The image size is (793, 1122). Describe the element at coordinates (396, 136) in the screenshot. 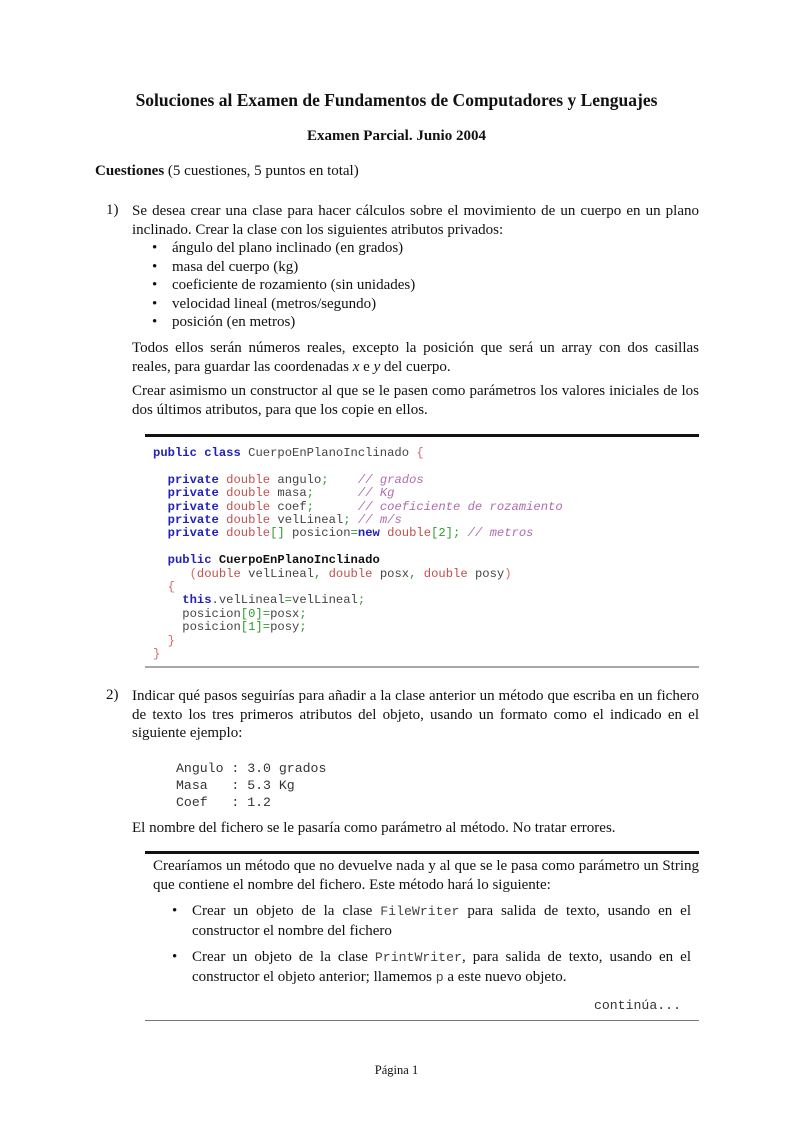

I see `document-subtitle: Examen Parcial. Junio 2004` at that location.